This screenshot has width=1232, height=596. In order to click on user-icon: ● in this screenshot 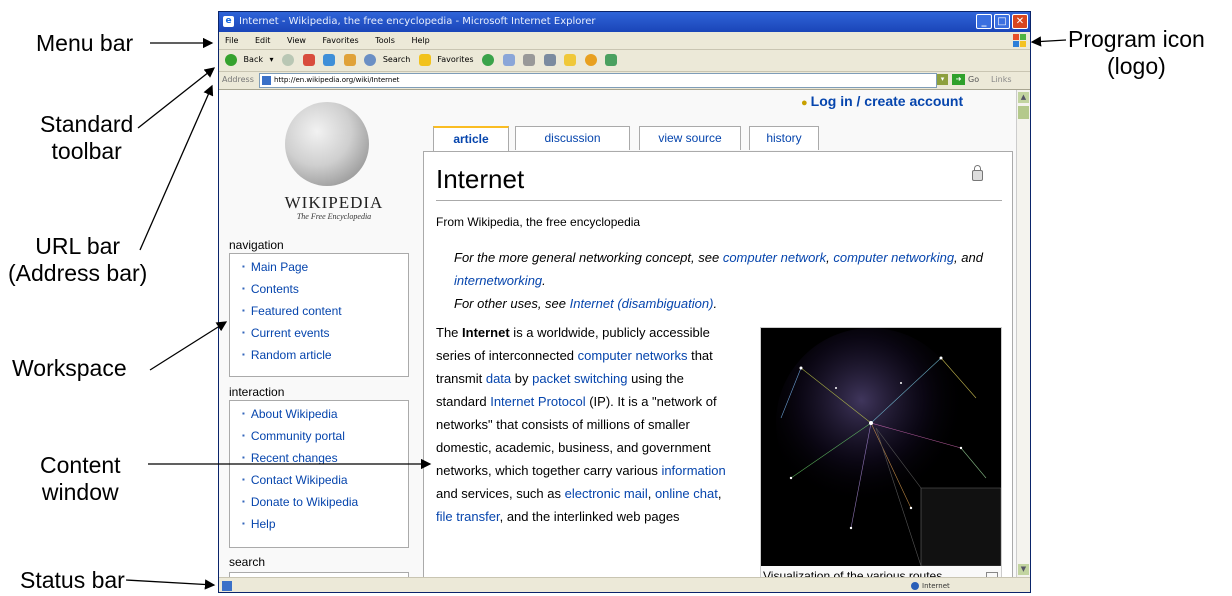, I will do `click(804, 103)`.